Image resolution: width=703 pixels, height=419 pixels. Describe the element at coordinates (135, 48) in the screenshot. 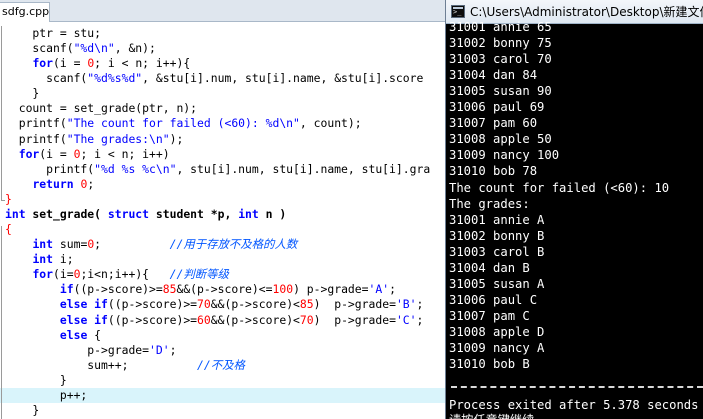

I see `code-token: , &n);` at that location.